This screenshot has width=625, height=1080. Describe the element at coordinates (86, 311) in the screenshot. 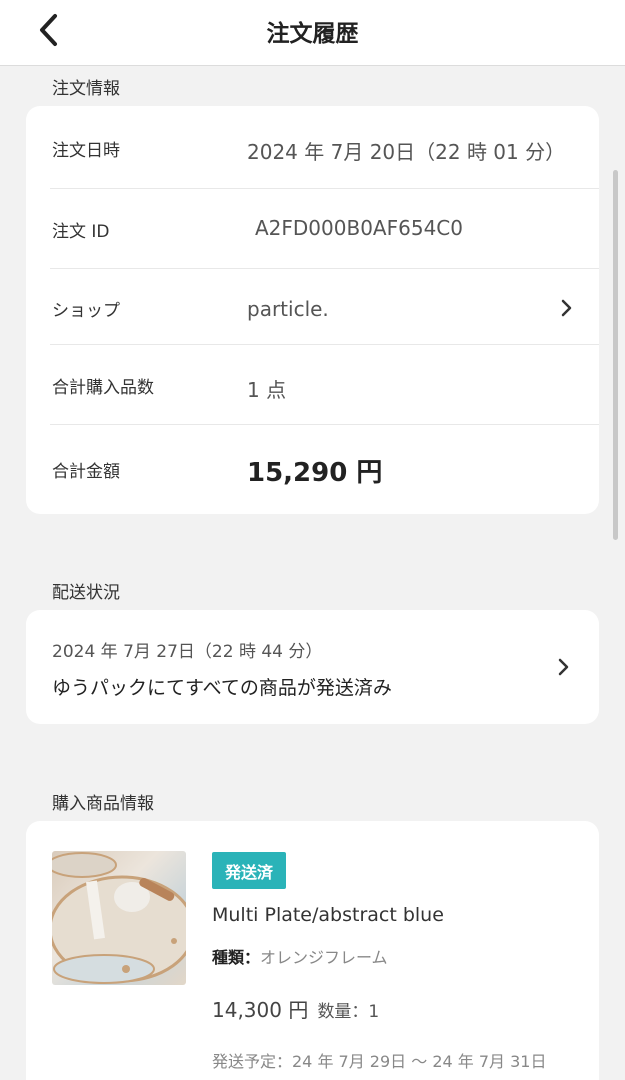

I see `shop-label: ショップ` at that location.